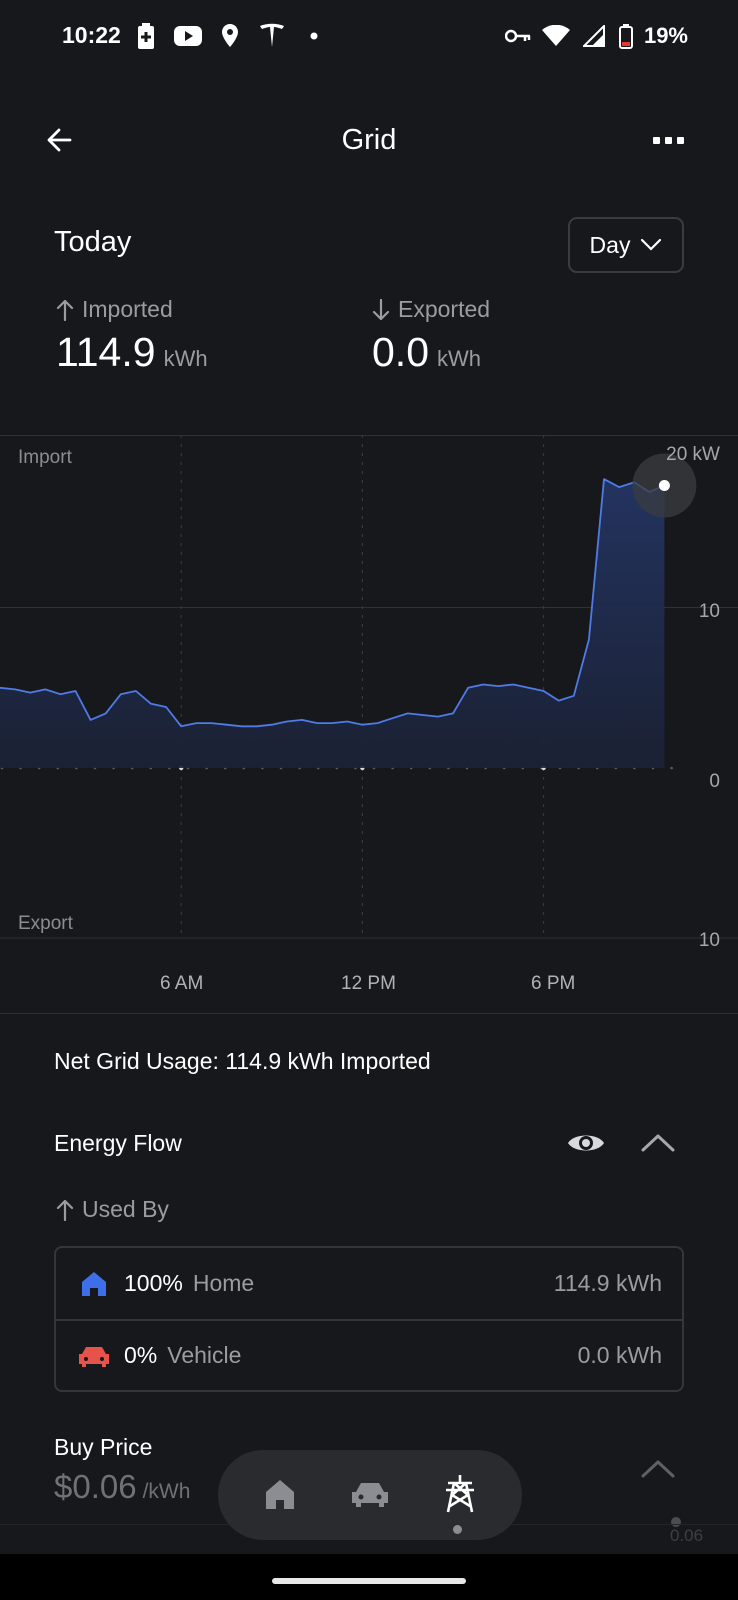 The image size is (738, 1600). Describe the element at coordinates (671, 768) in the screenshot. I see `zero-line-dot` at that location.